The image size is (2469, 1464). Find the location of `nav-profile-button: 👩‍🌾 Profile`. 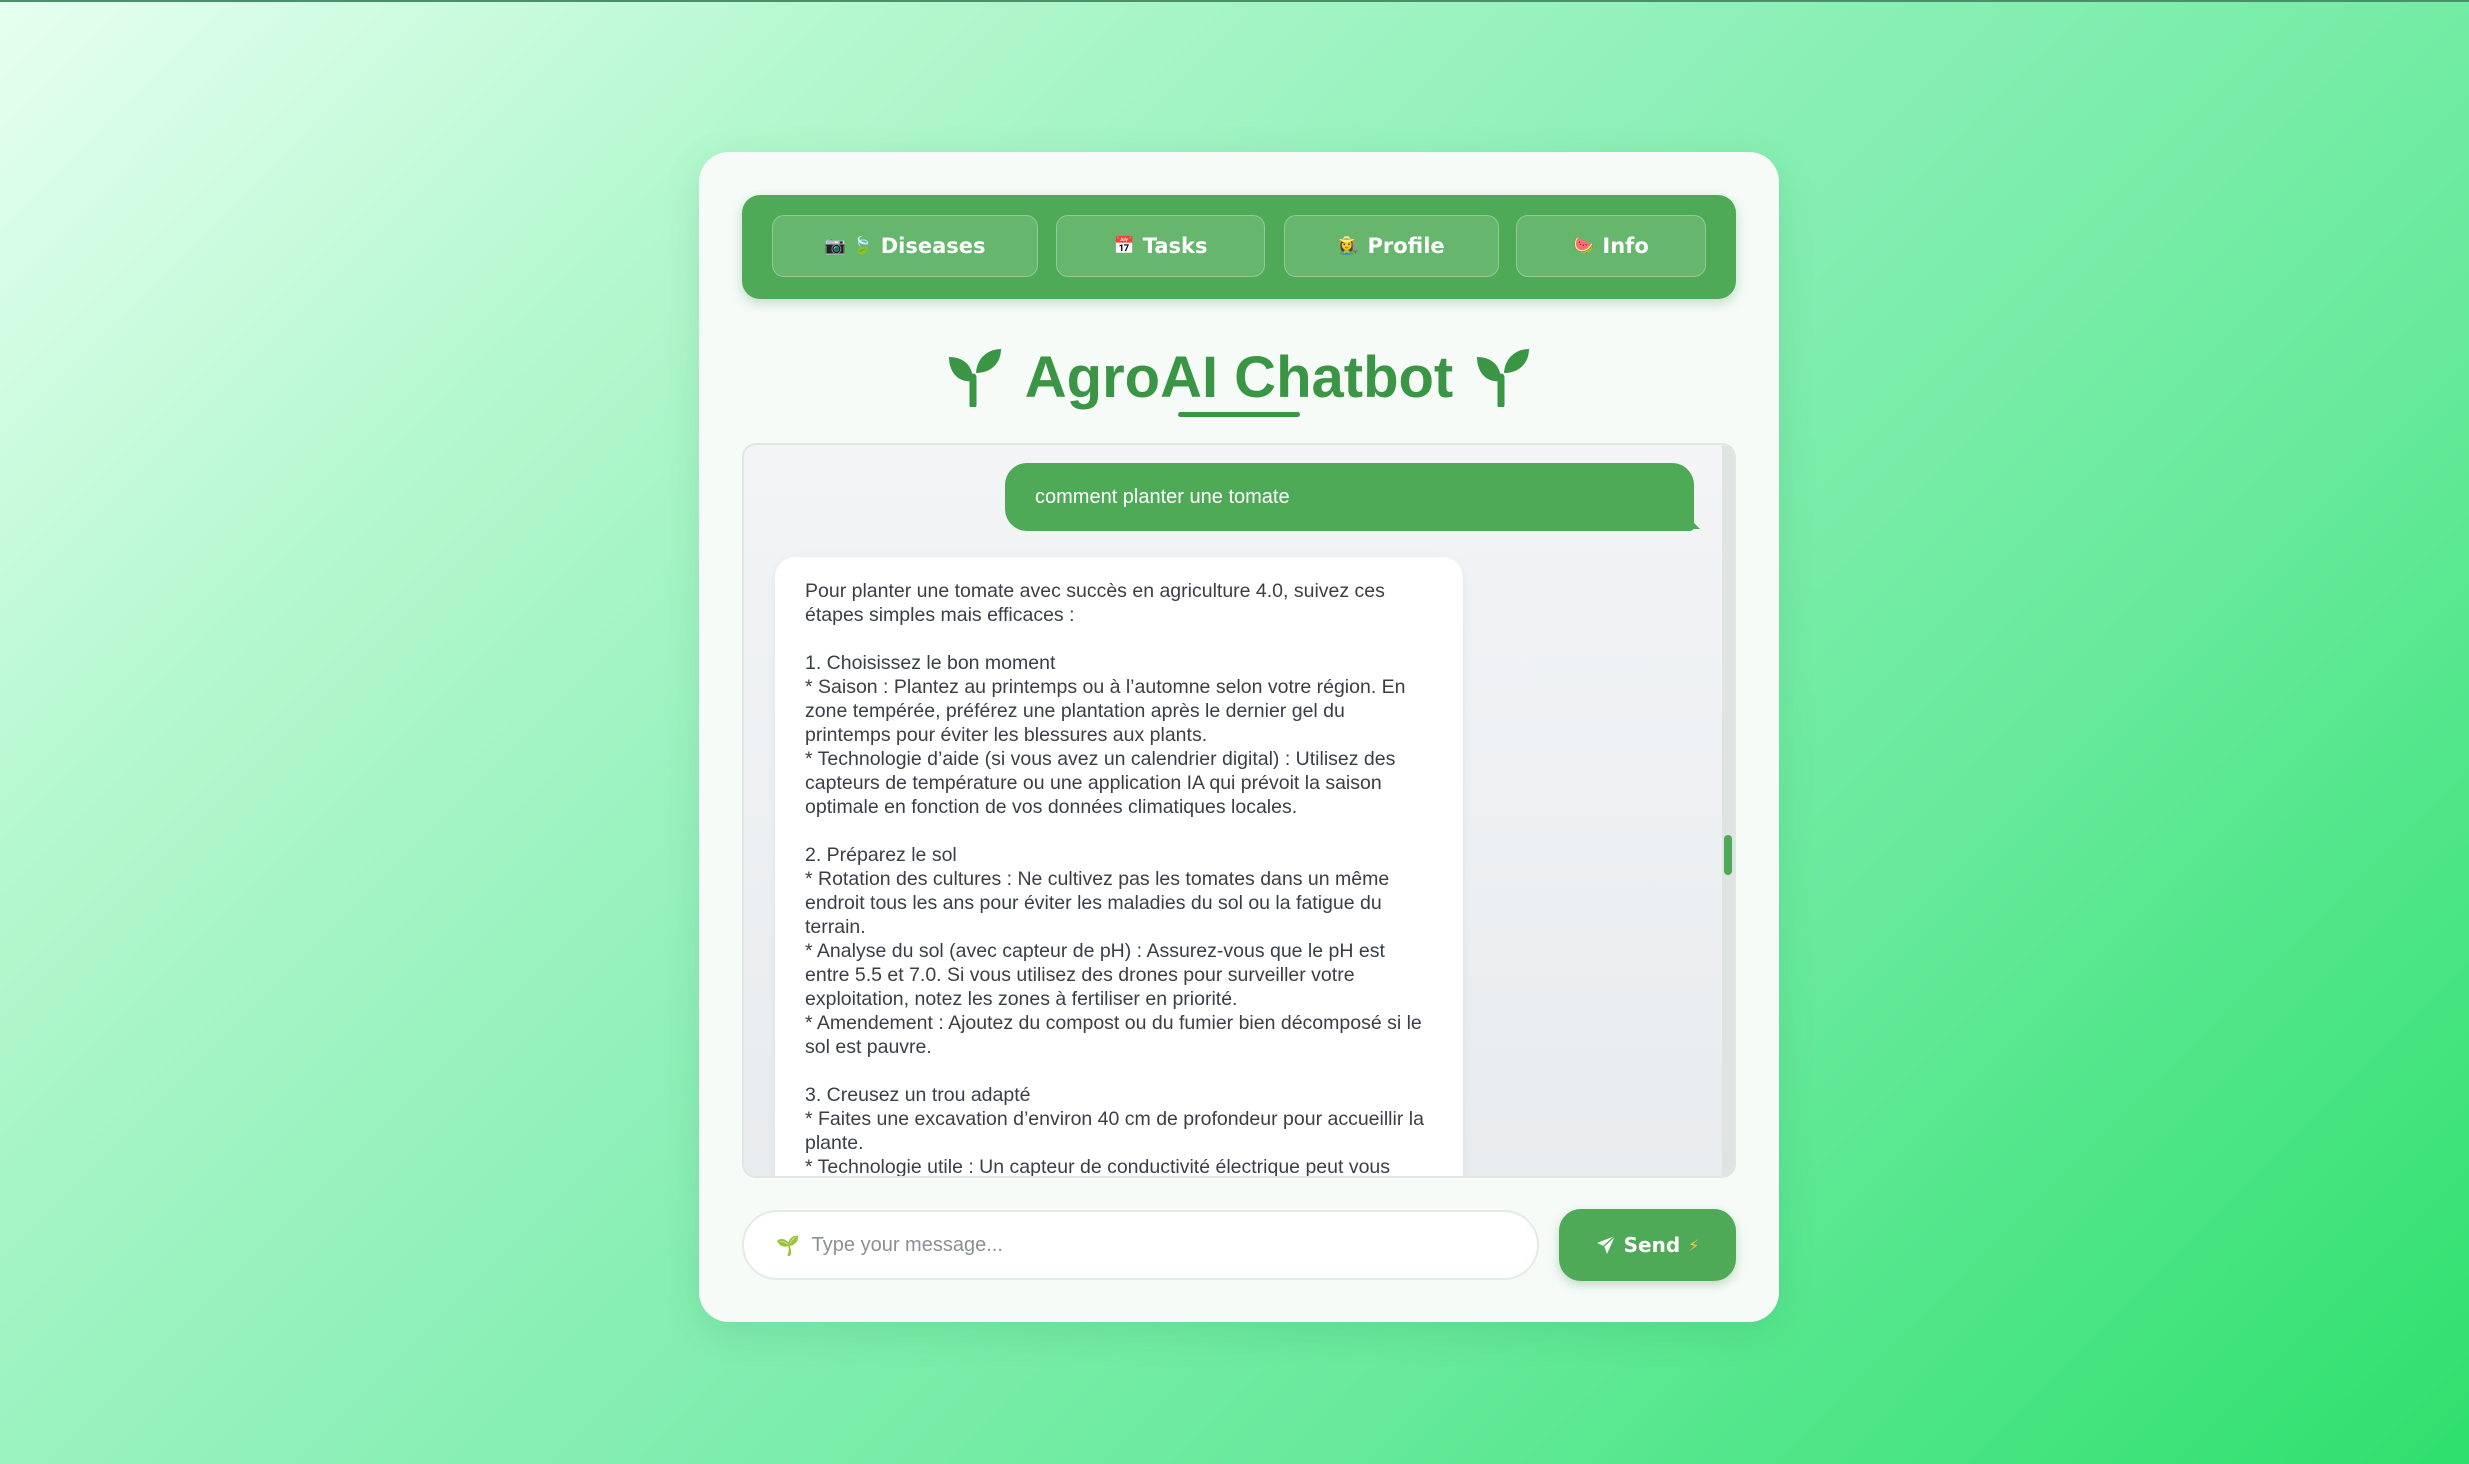

nav-profile-button: 👩‍🌾 Profile is located at coordinates (1391, 246).